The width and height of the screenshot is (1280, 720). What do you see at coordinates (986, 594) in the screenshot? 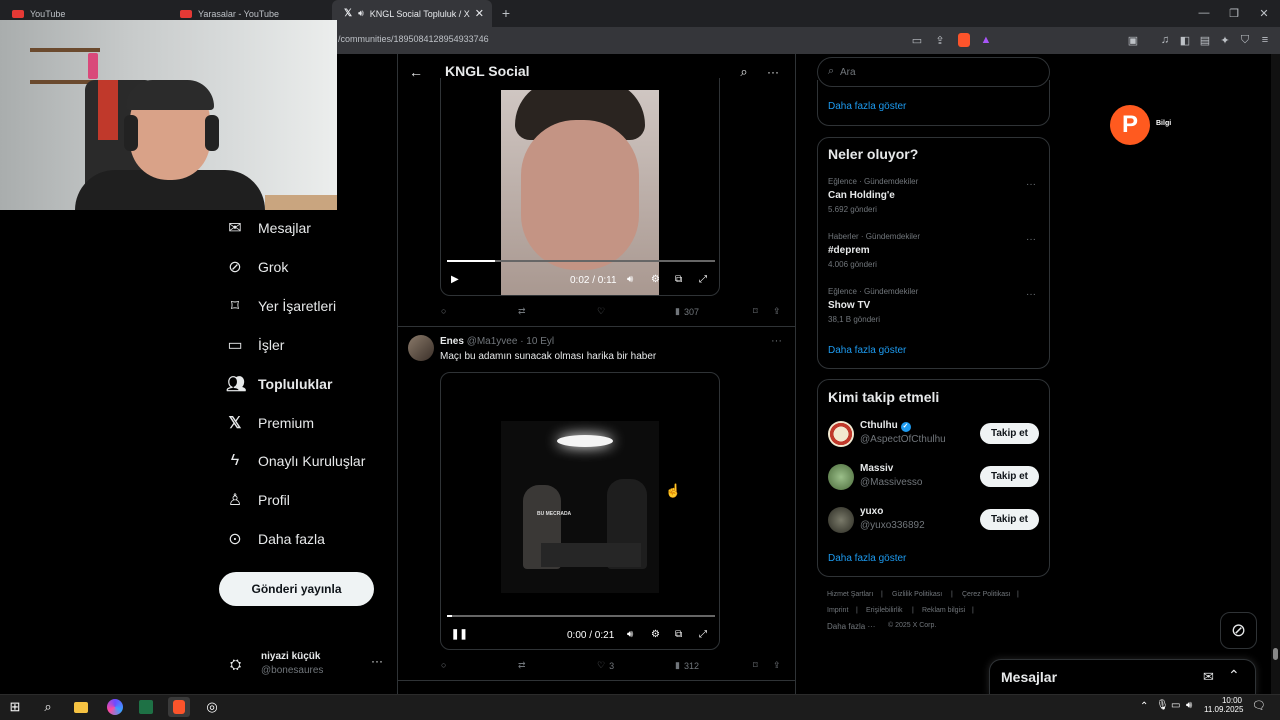
I see `footer-link-cookies: Çerez Politikası` at bounding box center [986, 594].